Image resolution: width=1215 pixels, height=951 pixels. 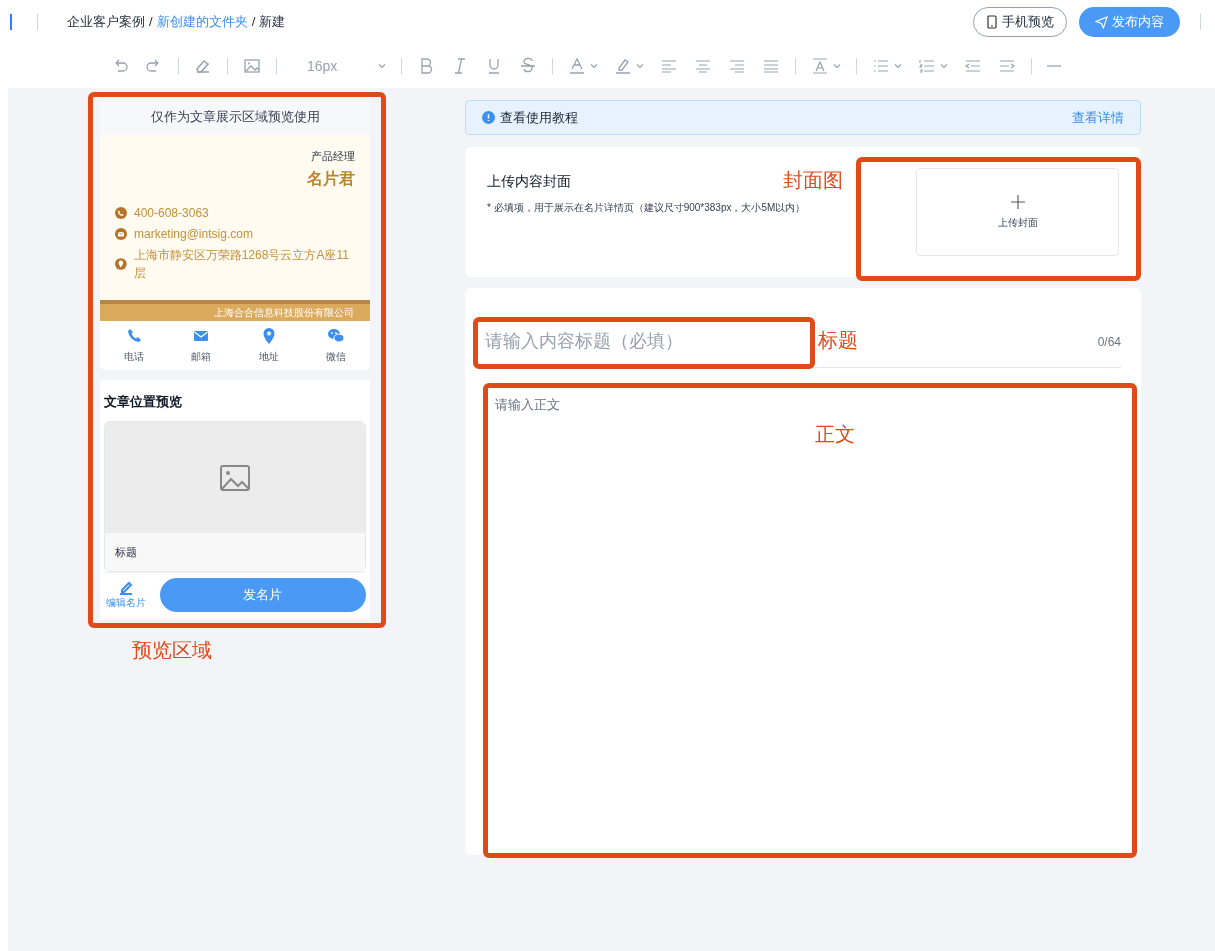 I want to click on contact-action: 微信, so click(x=336, y=345).